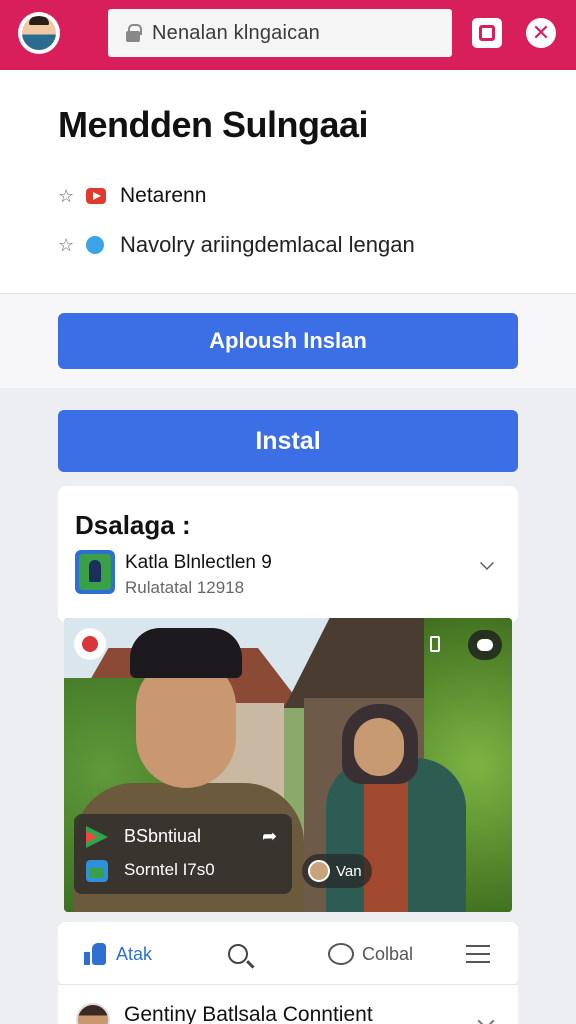 This screenshot has height=1024, width=576. What do you see at coordinates (134, 953) in the screenshot?
I see `like-label: Atak` at bounding box center [134, 953].